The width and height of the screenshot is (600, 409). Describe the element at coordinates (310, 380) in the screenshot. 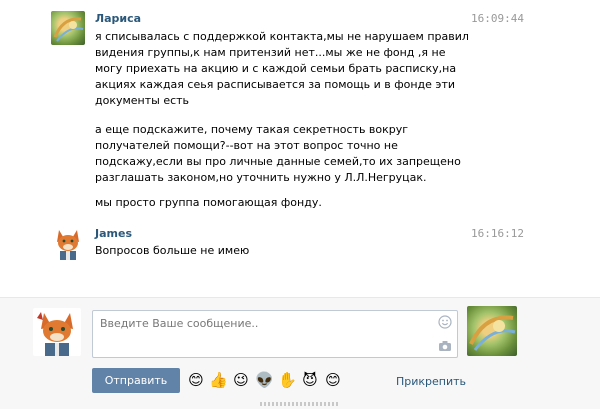

I see `emoji-devil: 😈` at that location.